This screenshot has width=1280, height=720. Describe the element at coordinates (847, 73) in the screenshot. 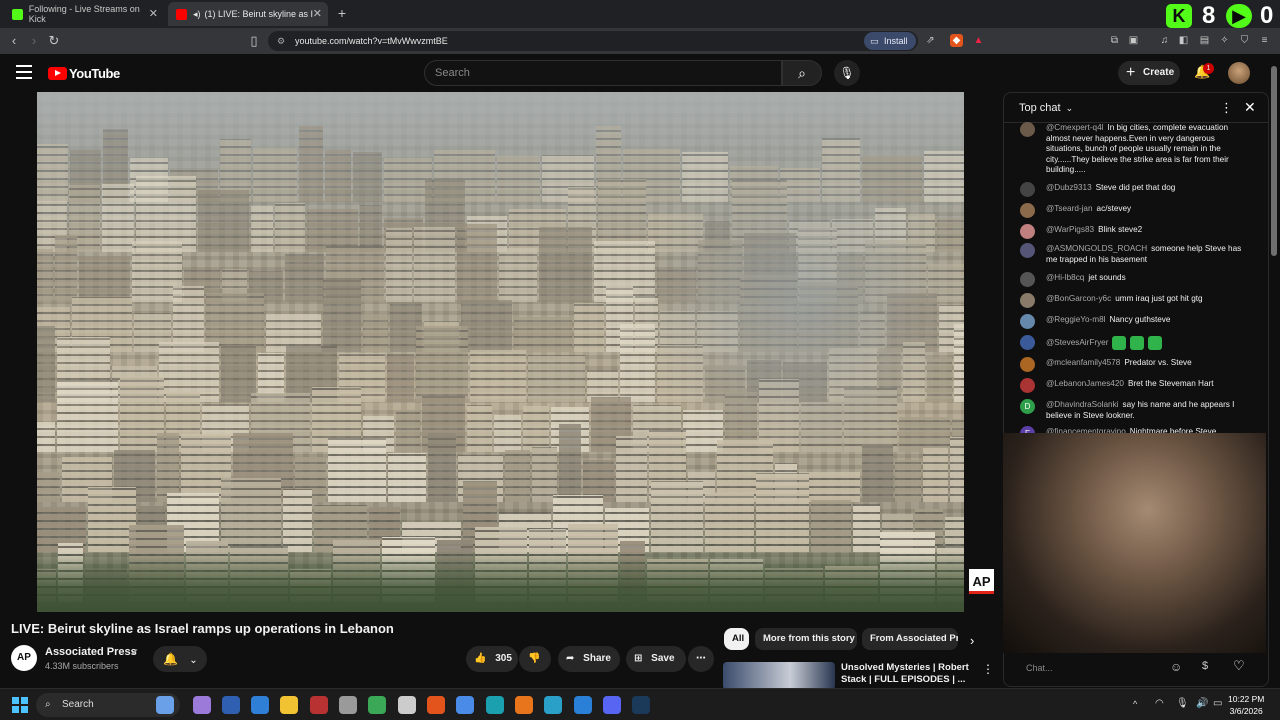

I see `mic-icon: 🎙` at that location.